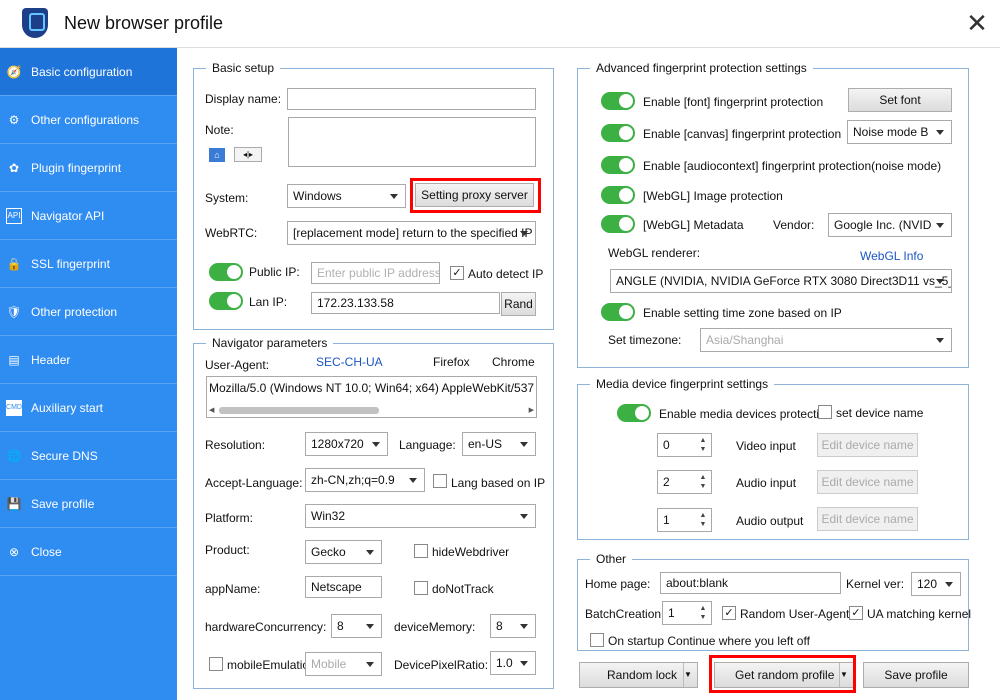 The image size is (1000, 700). Describe the element at coordinates (405, 303) in the screenshot. I see `lan-ip-input: 172.23.133.58` at that location.